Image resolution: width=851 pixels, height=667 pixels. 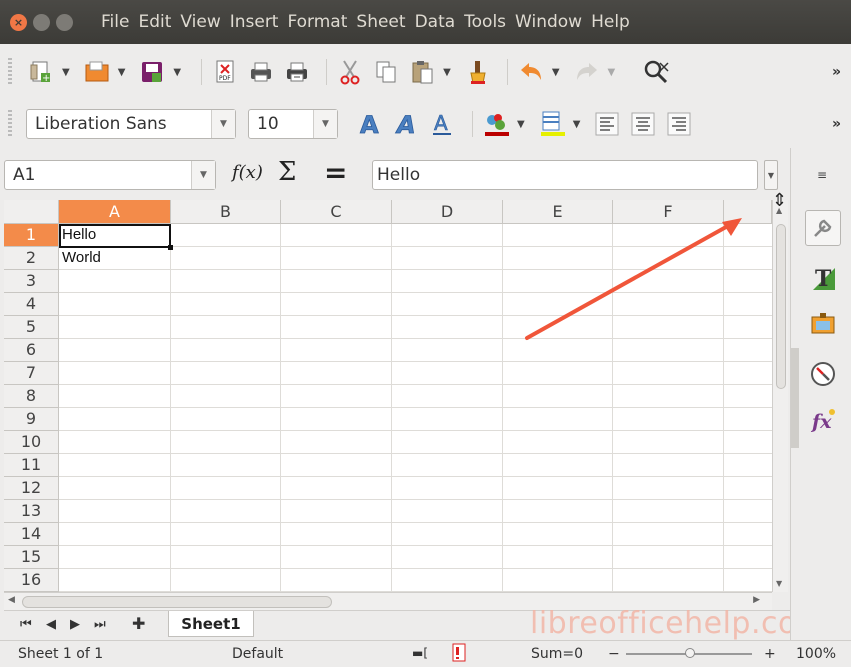 I want to click on row-header-4: 4, so click(x=31, y=304).